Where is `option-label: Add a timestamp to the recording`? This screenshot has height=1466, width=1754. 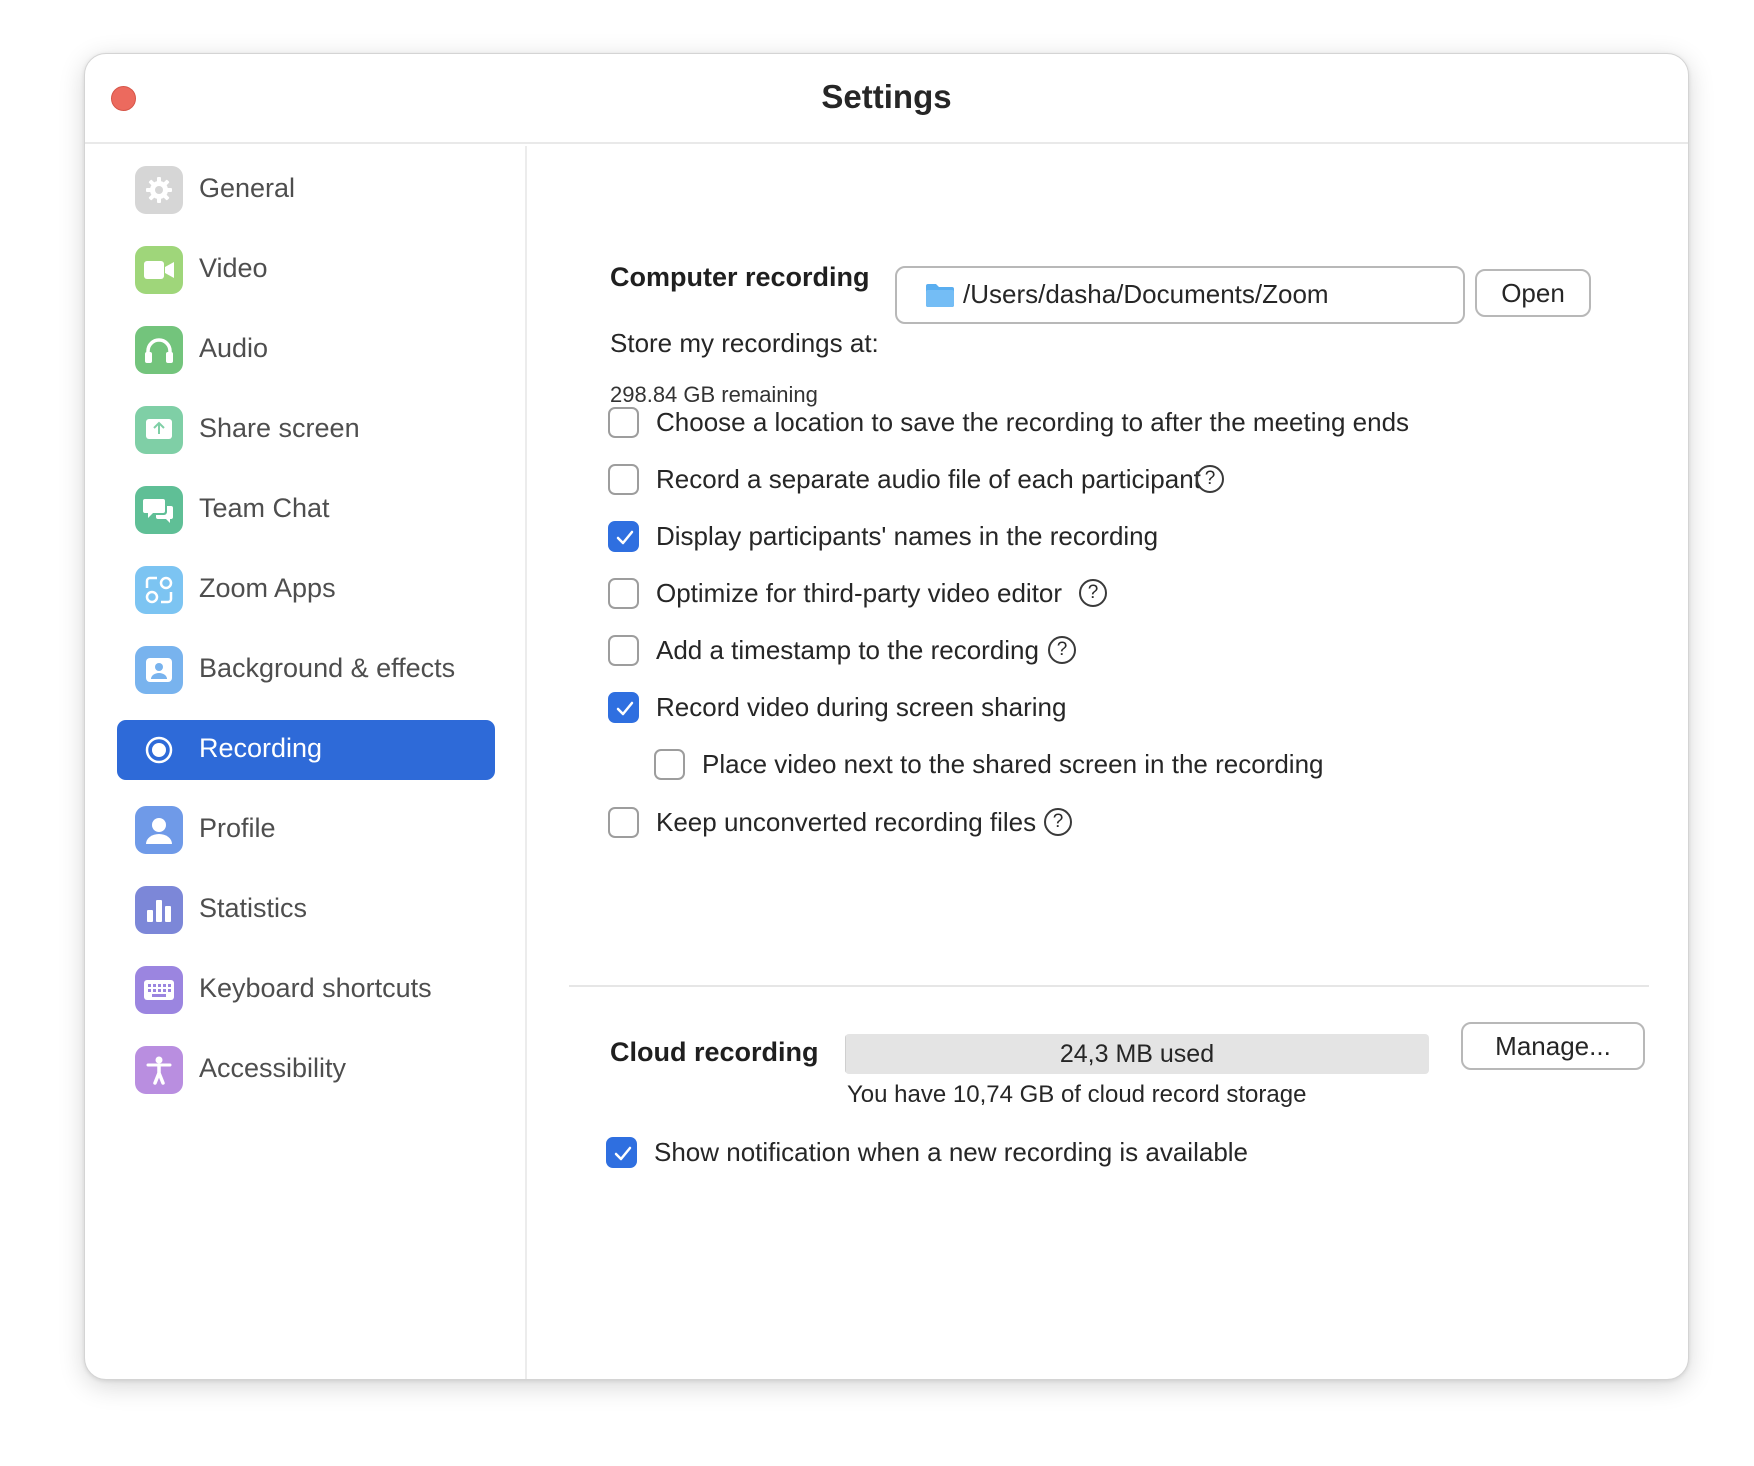 option-label: Add a timestamp to the recording is located at coordinates (847, 650).